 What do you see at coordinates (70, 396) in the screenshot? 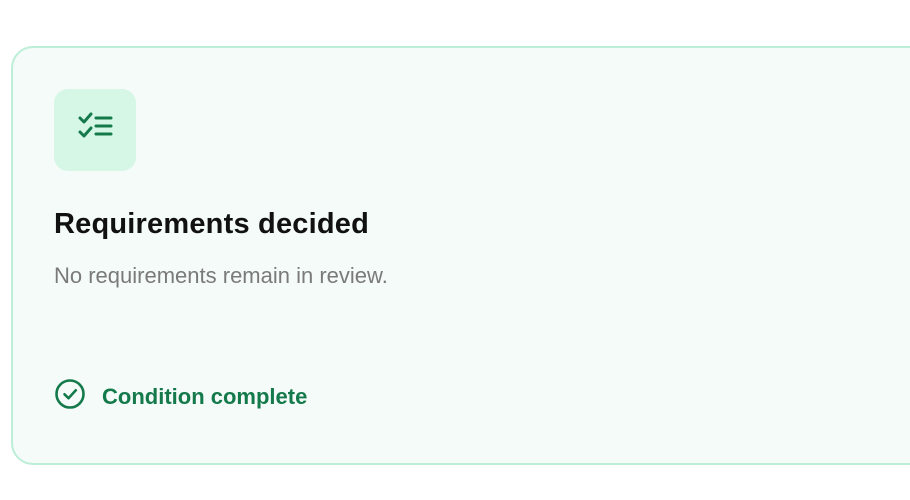
I see `check-circle-icon` at bounding box center [70, 396].